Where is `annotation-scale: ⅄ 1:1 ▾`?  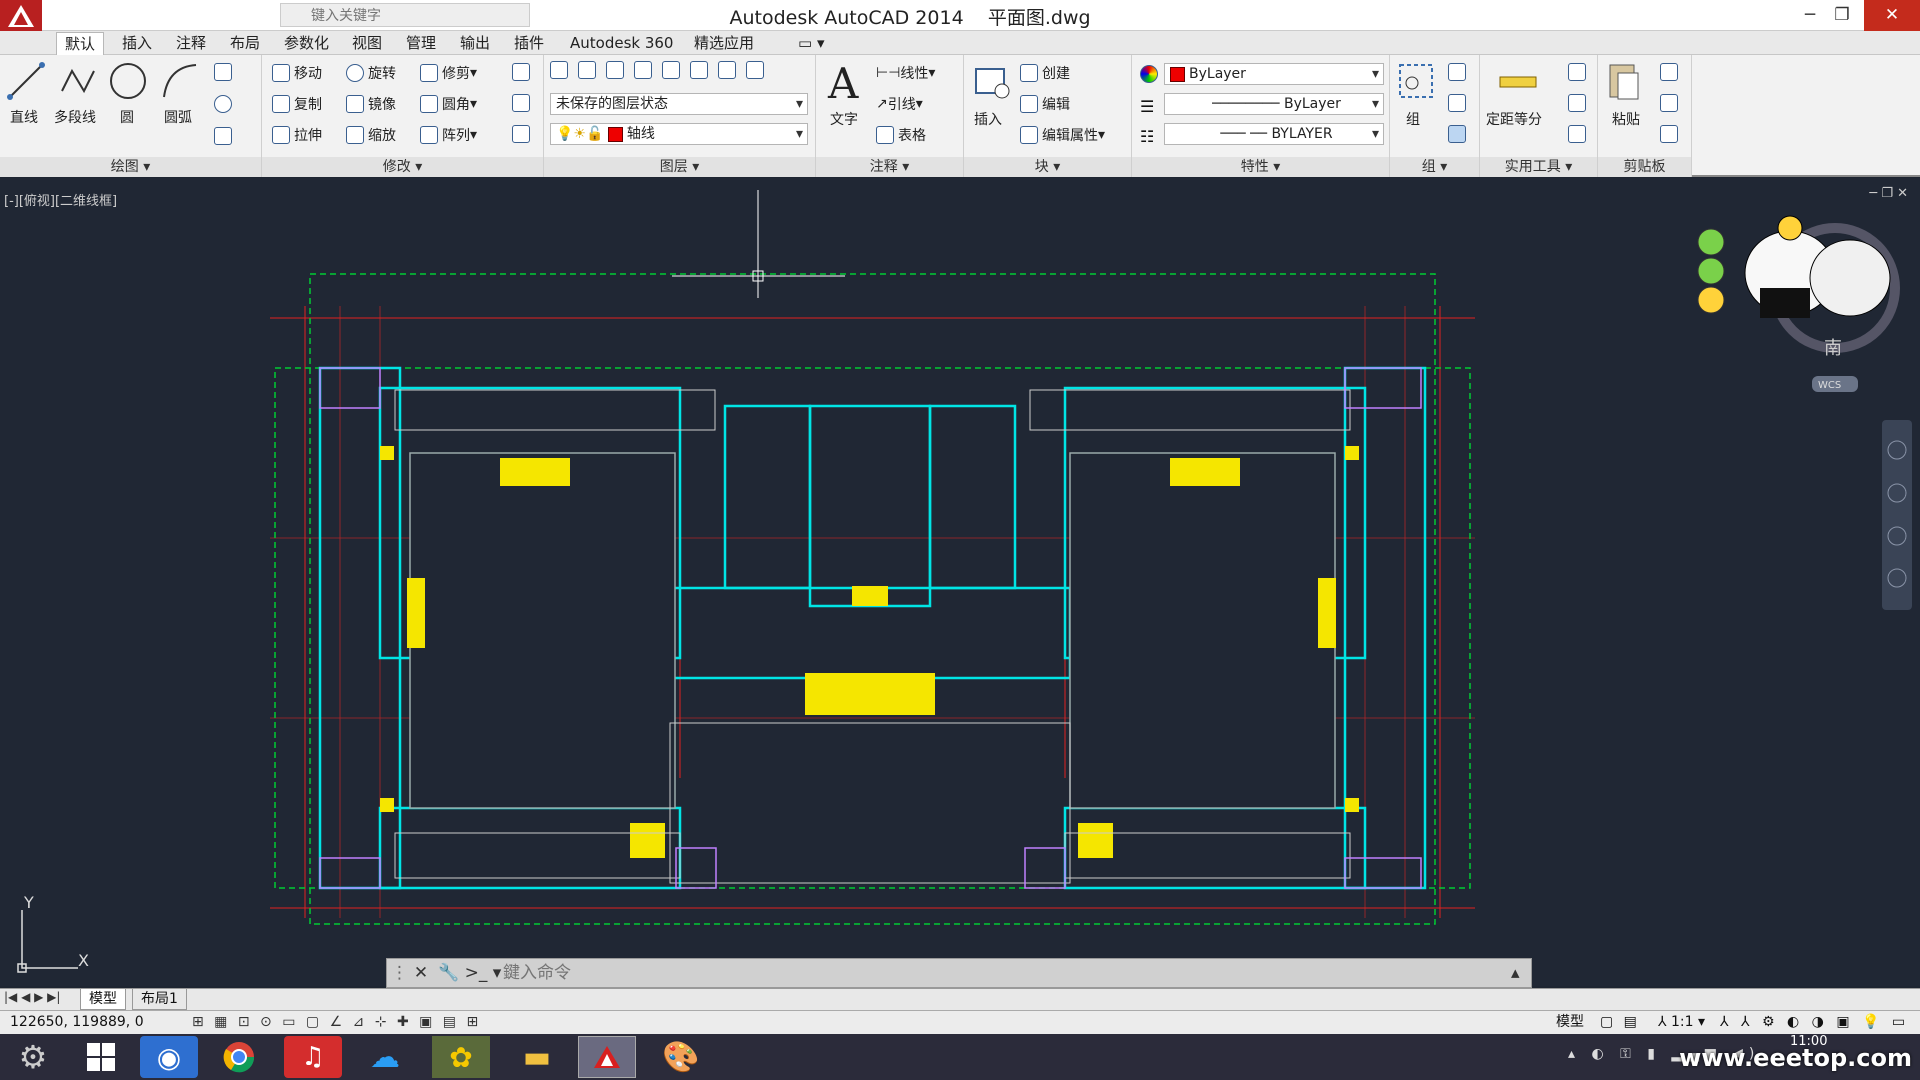 annotation-scale: ⅄ 1:1 ▾ is located at coordinates (1681, 1022).